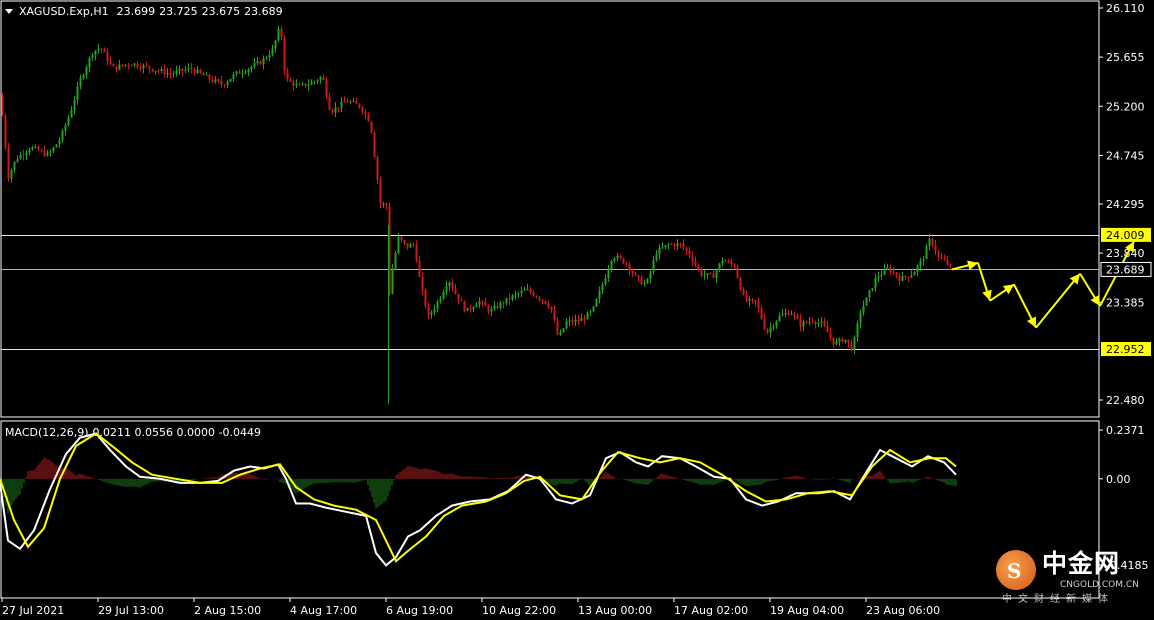  I want to click on time-label: 6 Aug 19:00, so click(419, 610).